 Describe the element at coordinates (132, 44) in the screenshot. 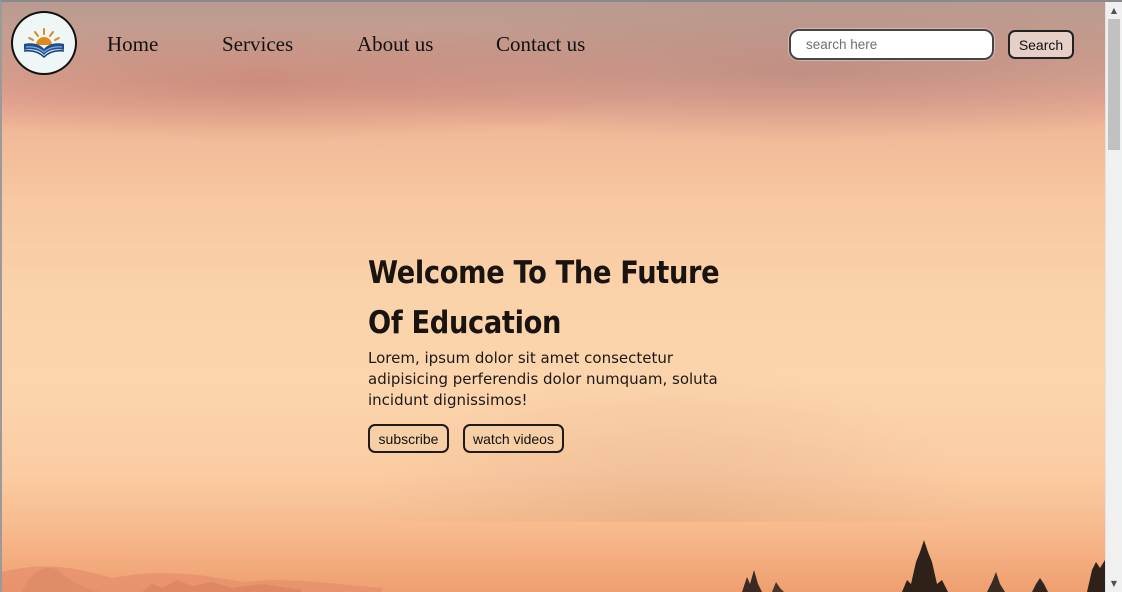

I see `nav-link-home: Home` at that location.